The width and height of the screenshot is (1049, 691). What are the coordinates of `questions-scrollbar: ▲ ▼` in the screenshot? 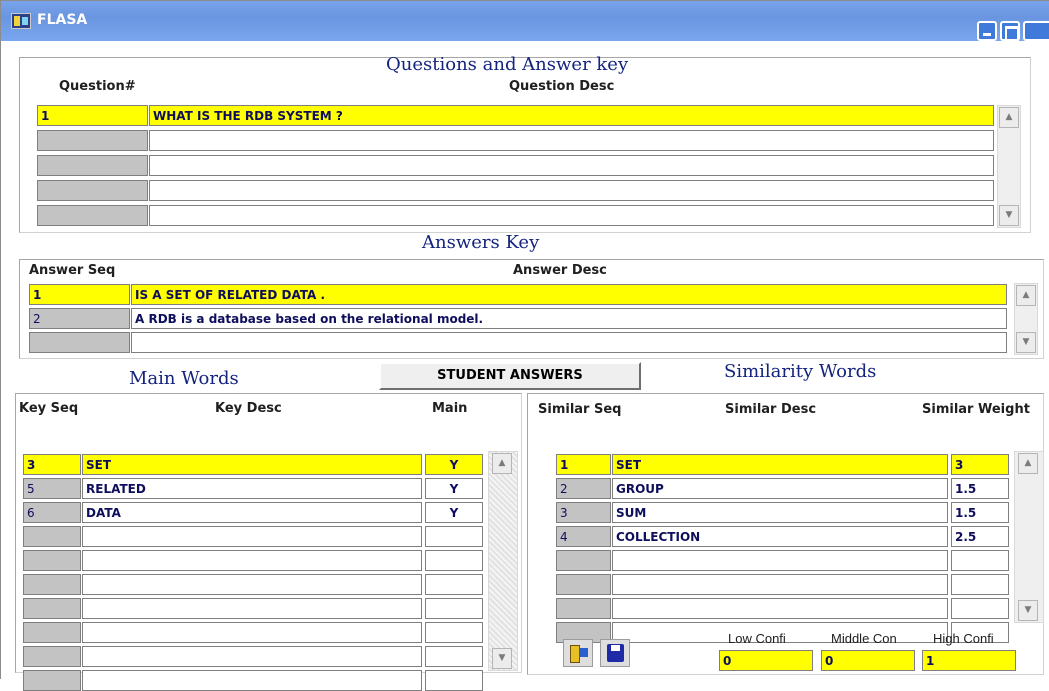 It's located at (1009, 166).